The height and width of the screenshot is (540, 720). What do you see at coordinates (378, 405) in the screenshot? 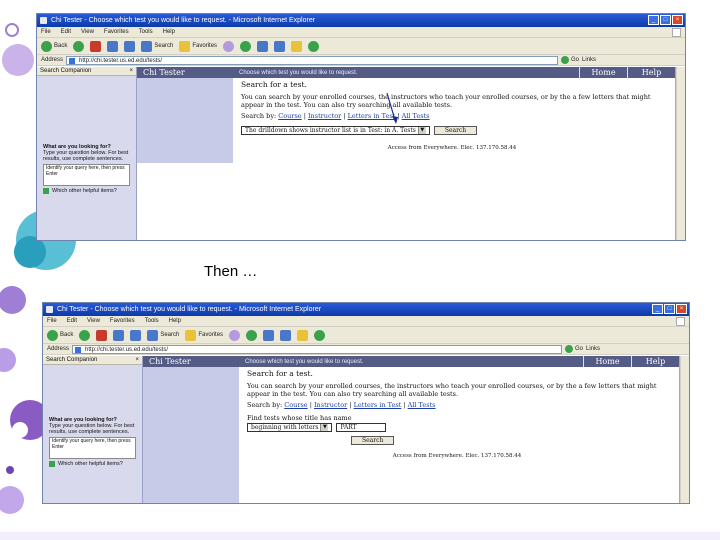
I see `letters-in-test-link: Letters in Test` at bounding box center [378, 405].